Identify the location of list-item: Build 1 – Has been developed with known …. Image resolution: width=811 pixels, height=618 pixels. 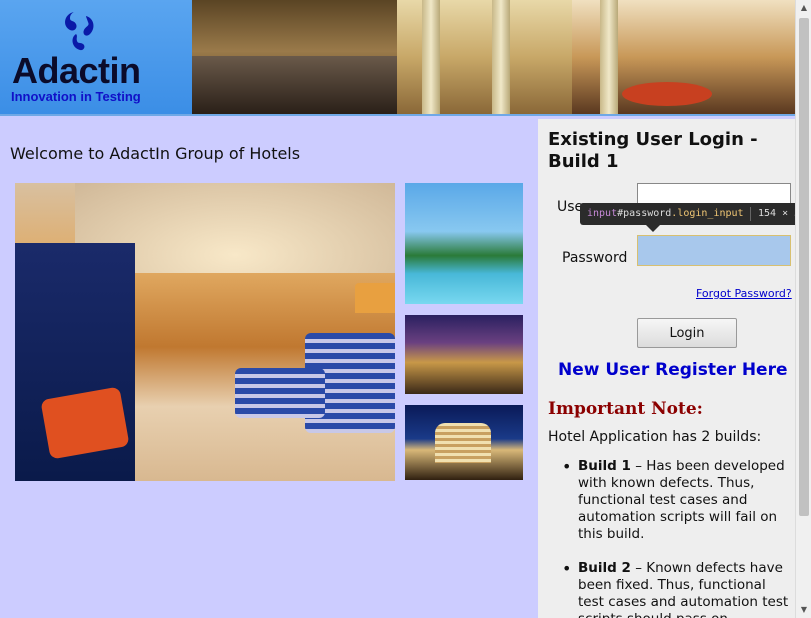
(677, 500).